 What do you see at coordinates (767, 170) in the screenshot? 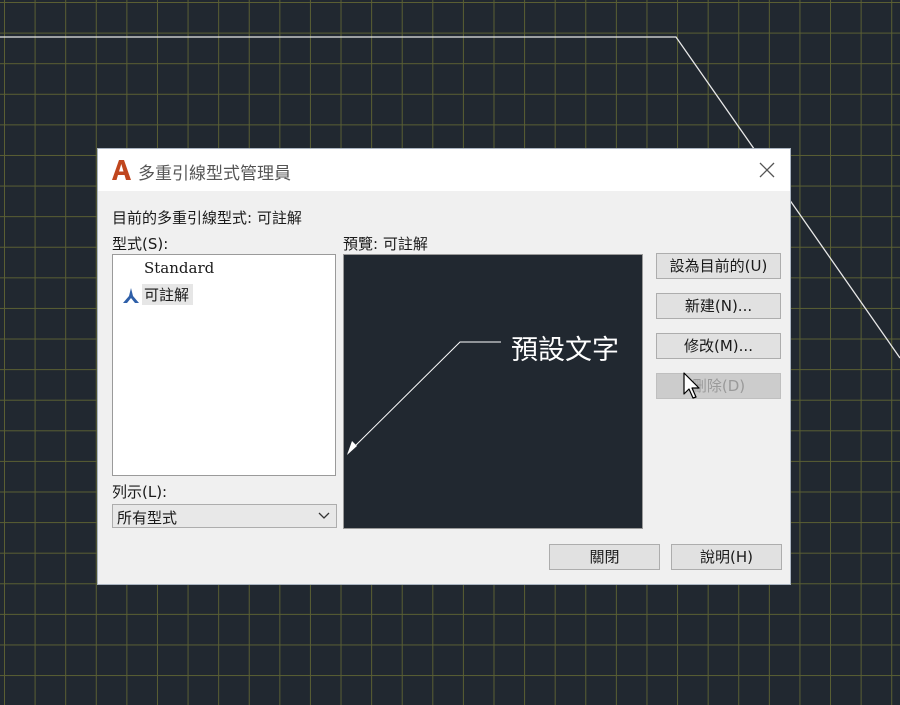
I see `close-icon` at bounding box center [767, 170].